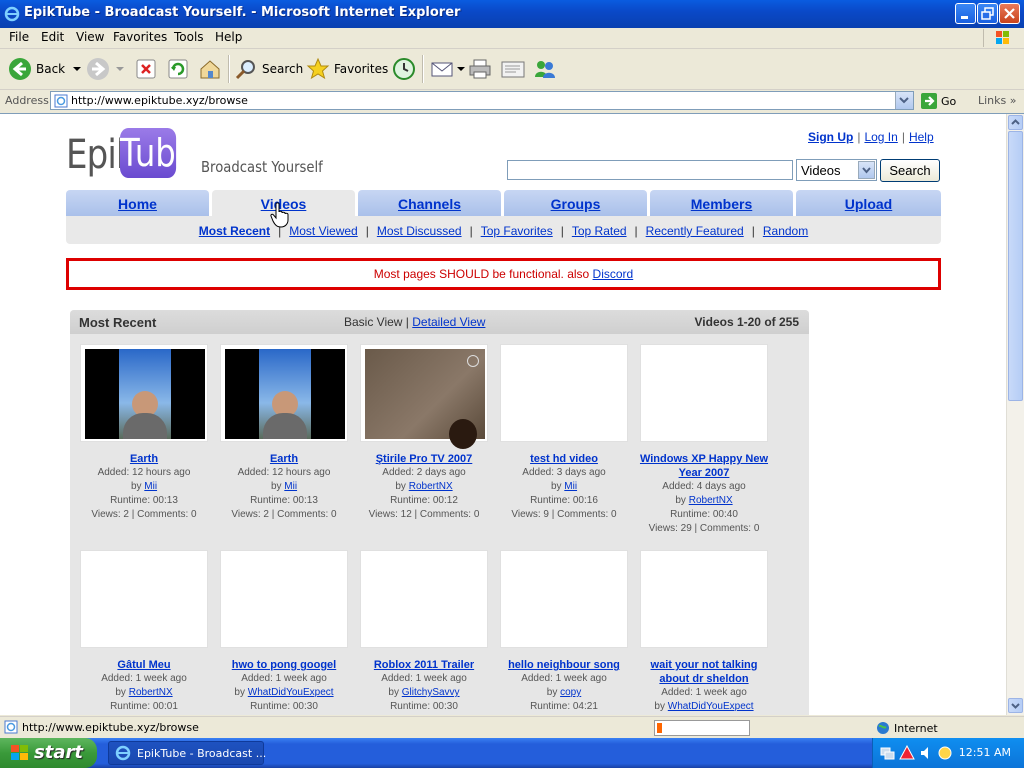  What do you see at coordinates (830, 137) in the screenshot?
I see `sign-up-link: Sign Up` at bounding box center [830, 137].